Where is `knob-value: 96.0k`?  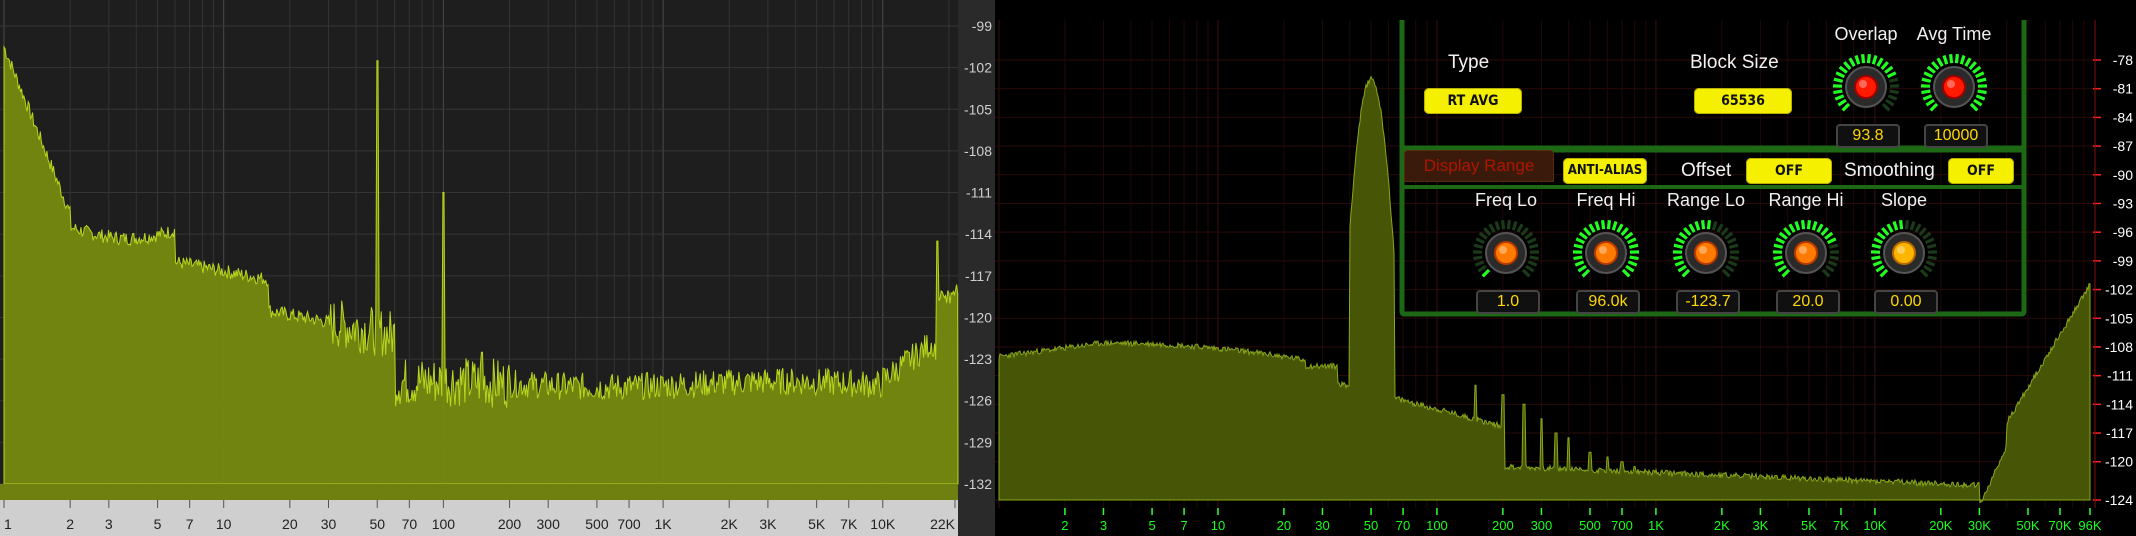
knob-value: 96.0k is located at coordinates (1608, 302).